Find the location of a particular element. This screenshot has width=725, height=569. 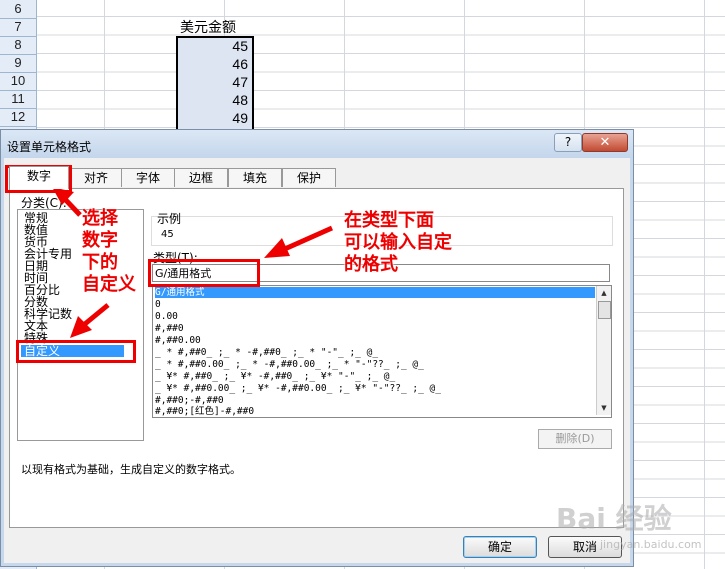

annotation-right: 在类型下面 可以输入自定 的格式 is located at coordinates (398, 242).